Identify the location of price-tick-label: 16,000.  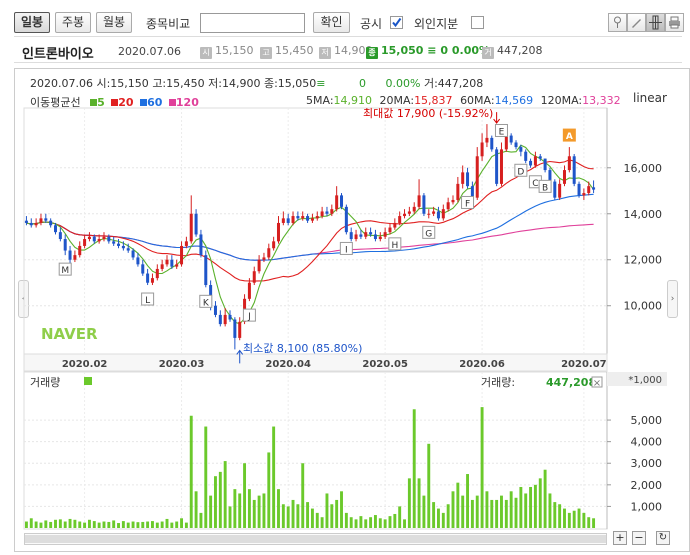
(643, 168).